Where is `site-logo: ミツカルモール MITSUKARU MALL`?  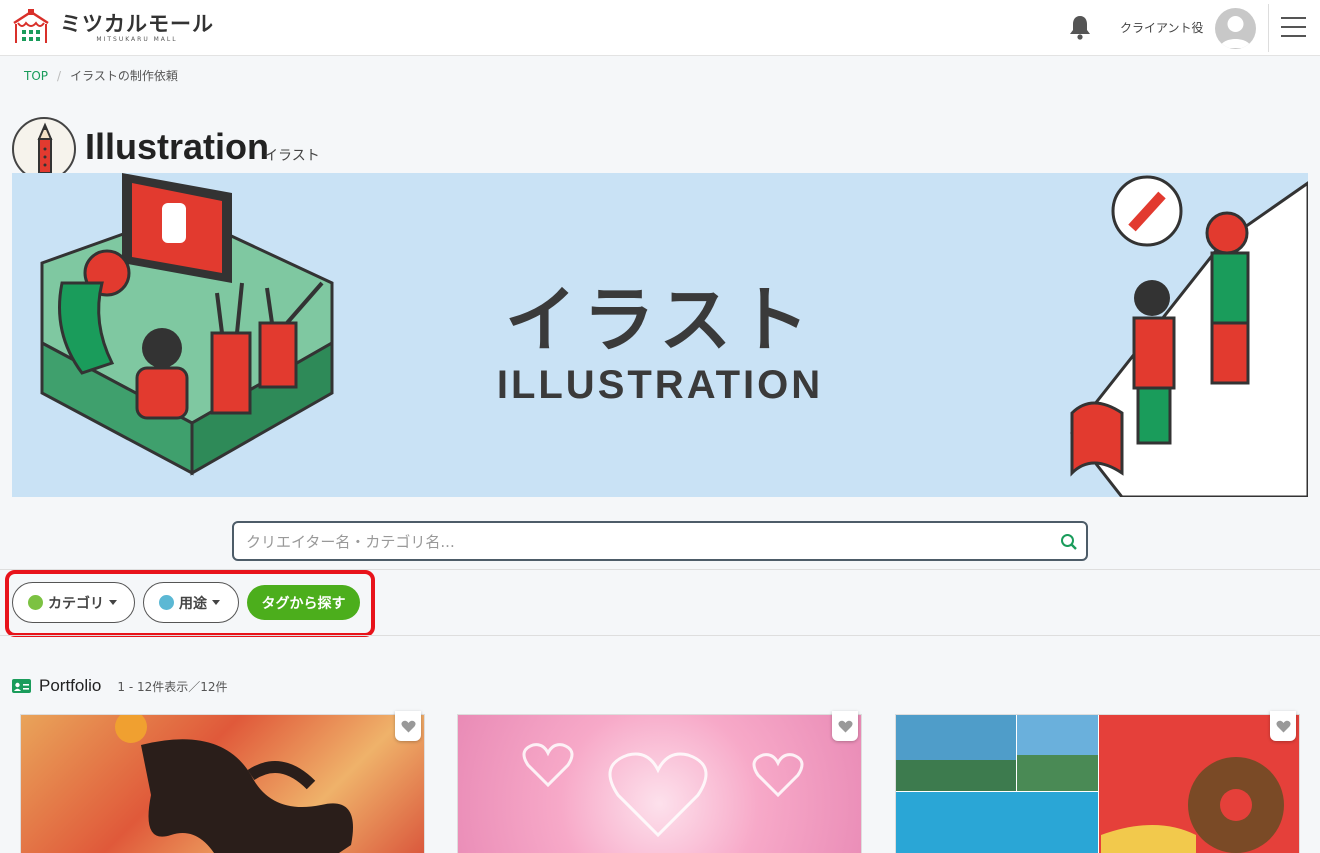
site-logo: ミツカルモール MITSUKARU MALL is located at coordinates (112, 28).